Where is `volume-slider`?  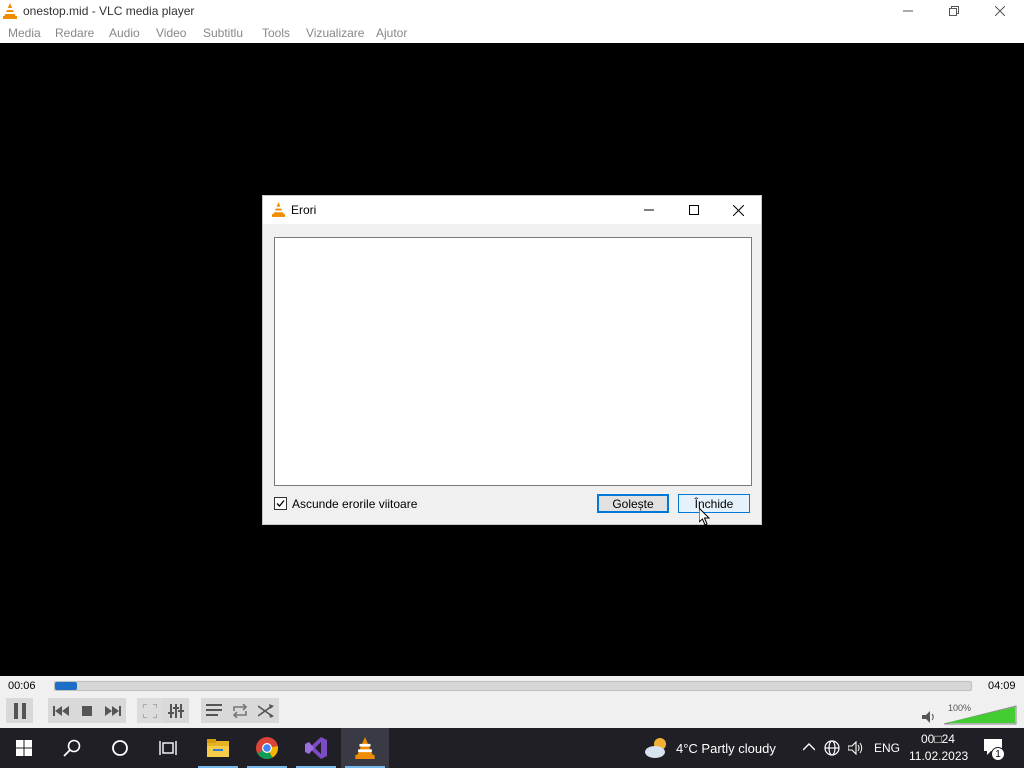
volume-slider is located at coordinates (981, 715).